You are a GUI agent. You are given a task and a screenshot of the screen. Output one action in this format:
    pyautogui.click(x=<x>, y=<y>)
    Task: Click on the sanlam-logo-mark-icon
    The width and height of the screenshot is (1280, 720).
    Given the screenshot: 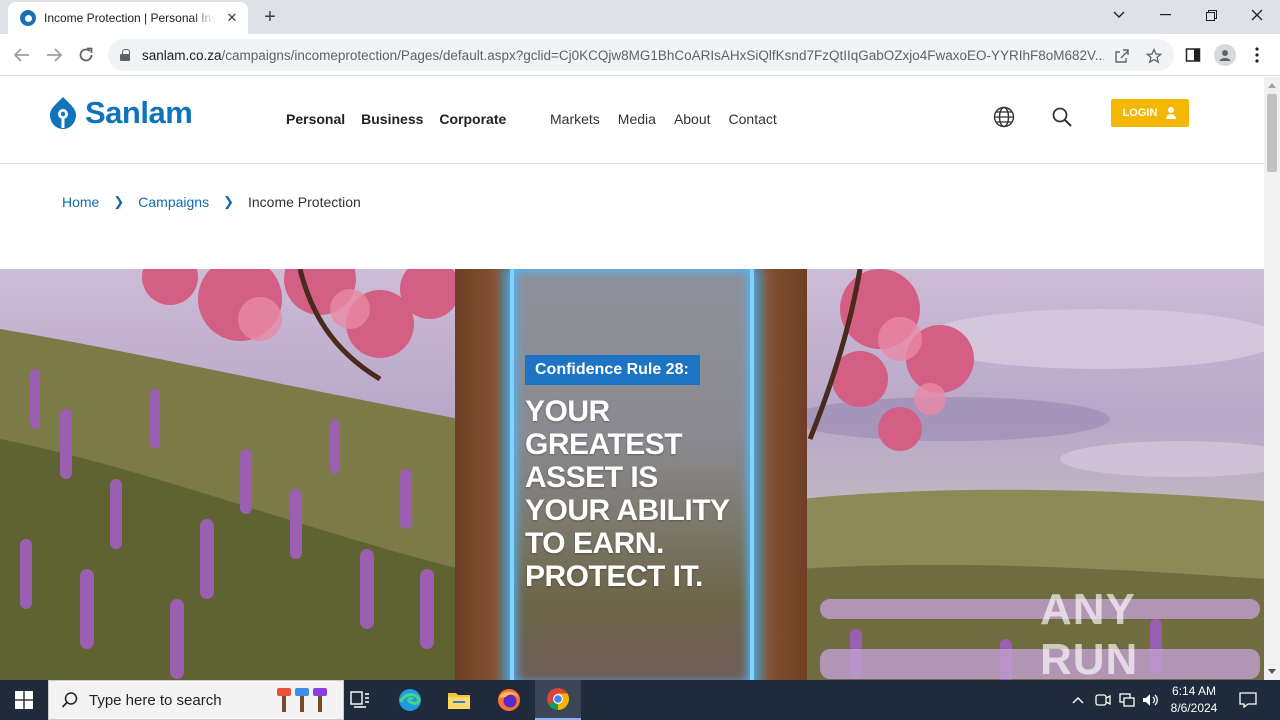 What is the action you would take?
    pyautogui.click(x=63, y=113)
    